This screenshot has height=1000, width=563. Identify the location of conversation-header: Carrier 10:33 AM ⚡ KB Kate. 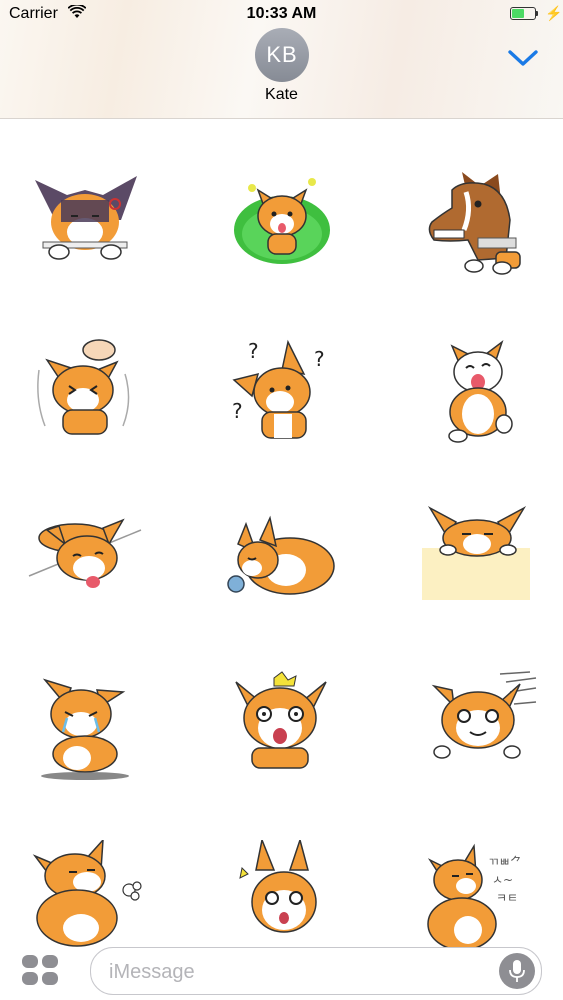
(281, 59).